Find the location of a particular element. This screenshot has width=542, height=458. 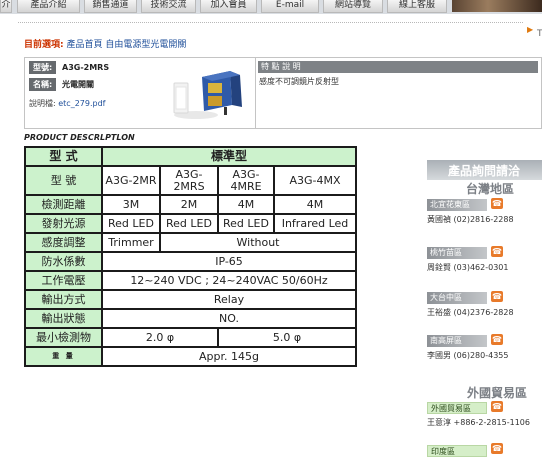

model-cell: A3G-2MR is located at coordinates (131, 180).